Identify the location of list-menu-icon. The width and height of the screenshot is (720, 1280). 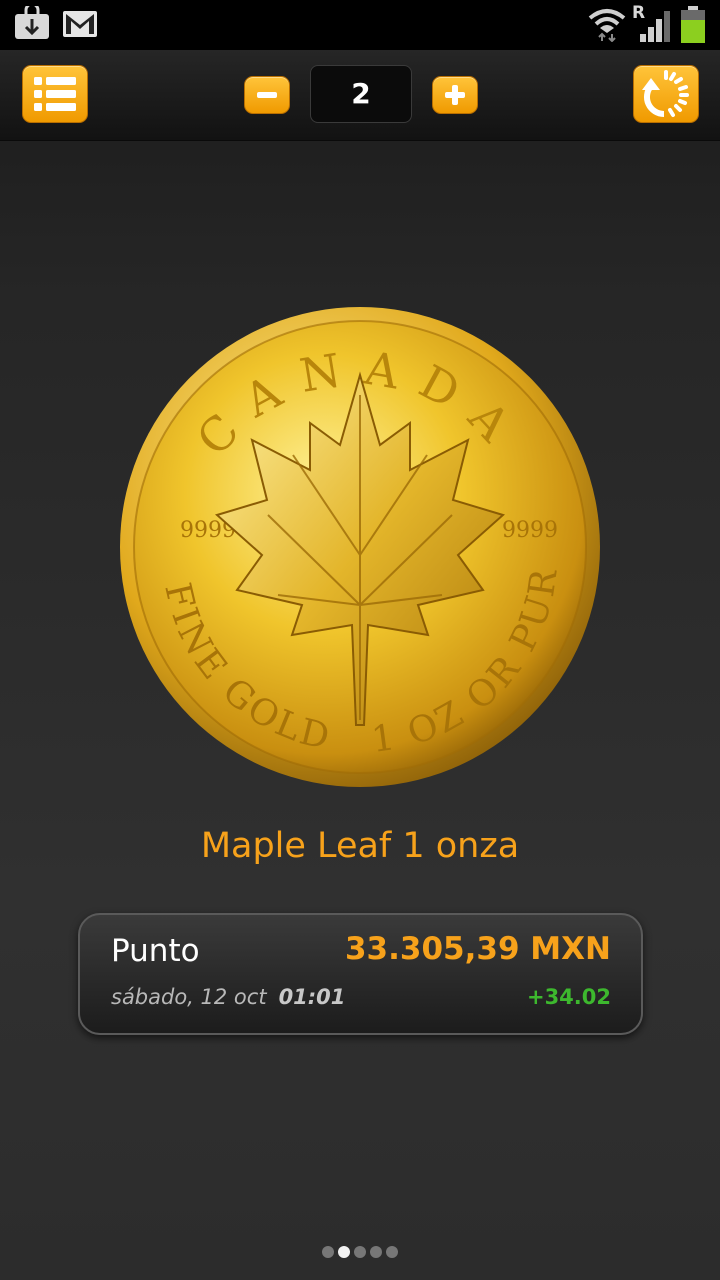
(55, 94).